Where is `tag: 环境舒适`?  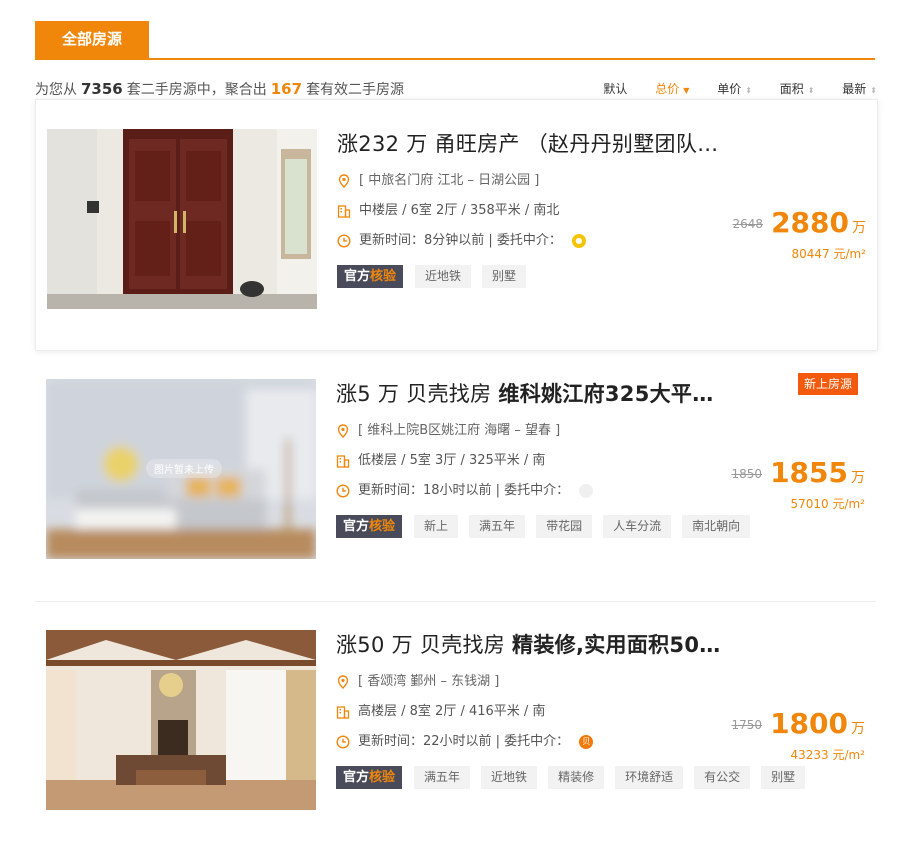 tag: 环境舒适 is located at coordinates (649, 777).